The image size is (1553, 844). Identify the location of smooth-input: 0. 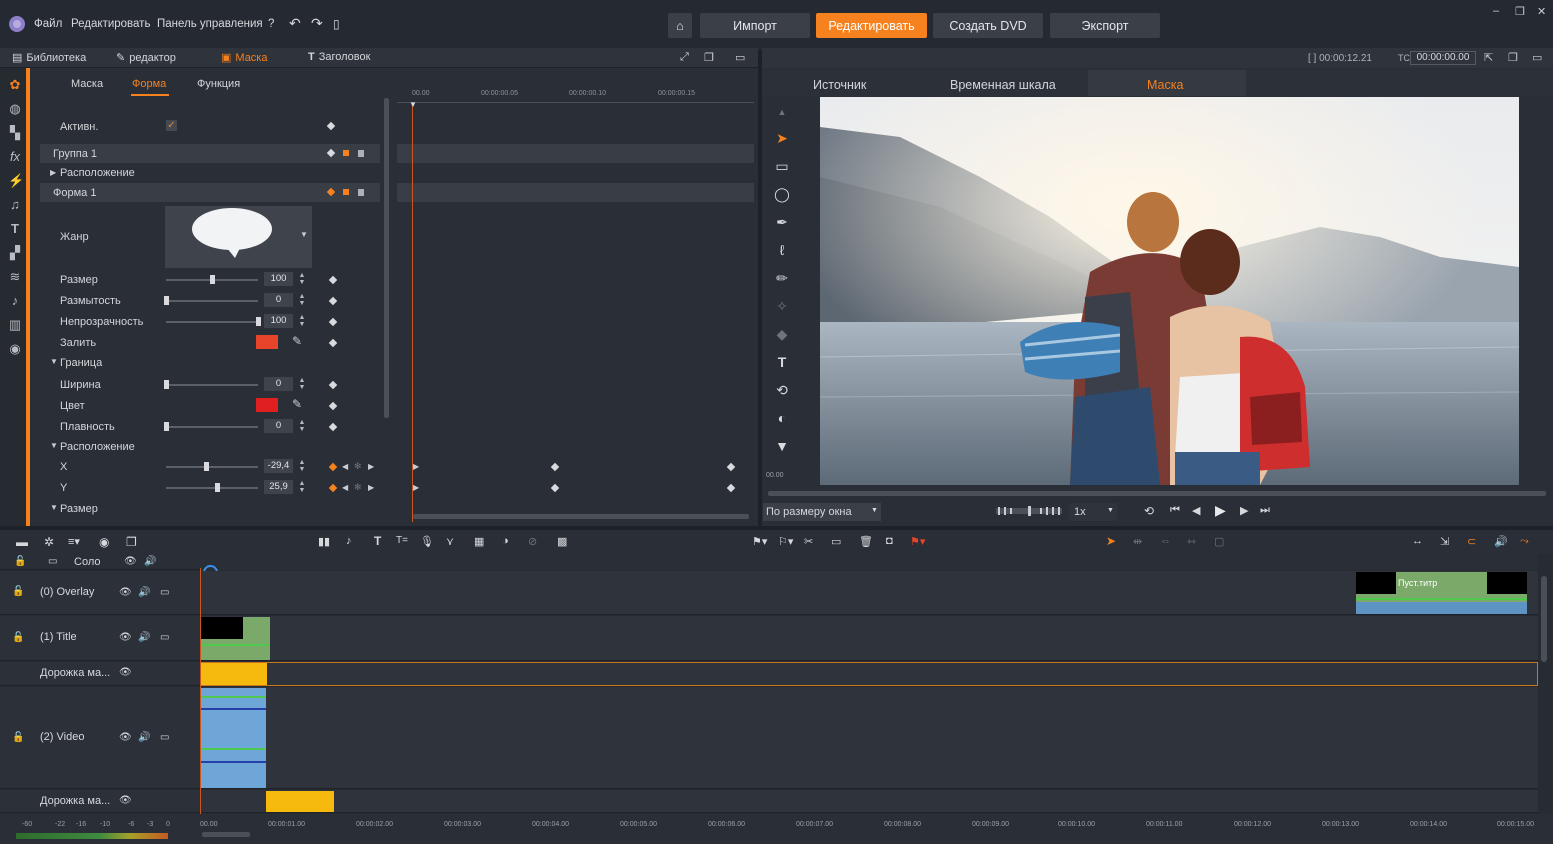
(278, 426).